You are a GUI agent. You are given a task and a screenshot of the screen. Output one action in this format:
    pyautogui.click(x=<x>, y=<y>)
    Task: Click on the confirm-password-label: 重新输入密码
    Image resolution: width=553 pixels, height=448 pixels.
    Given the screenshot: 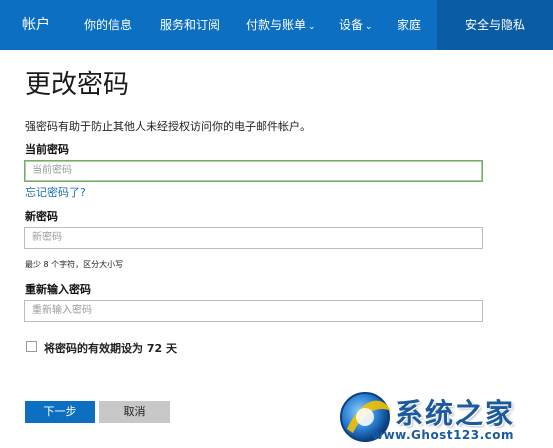 What is the action you would take?
    pyautogui.click(x=58, y=289)
    